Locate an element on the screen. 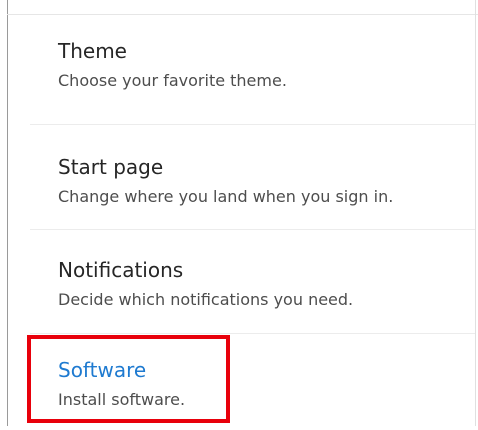 The height and width of the screenshot is (430, 478). settings-item-description: Install software. is located at coordinates (122, 399).